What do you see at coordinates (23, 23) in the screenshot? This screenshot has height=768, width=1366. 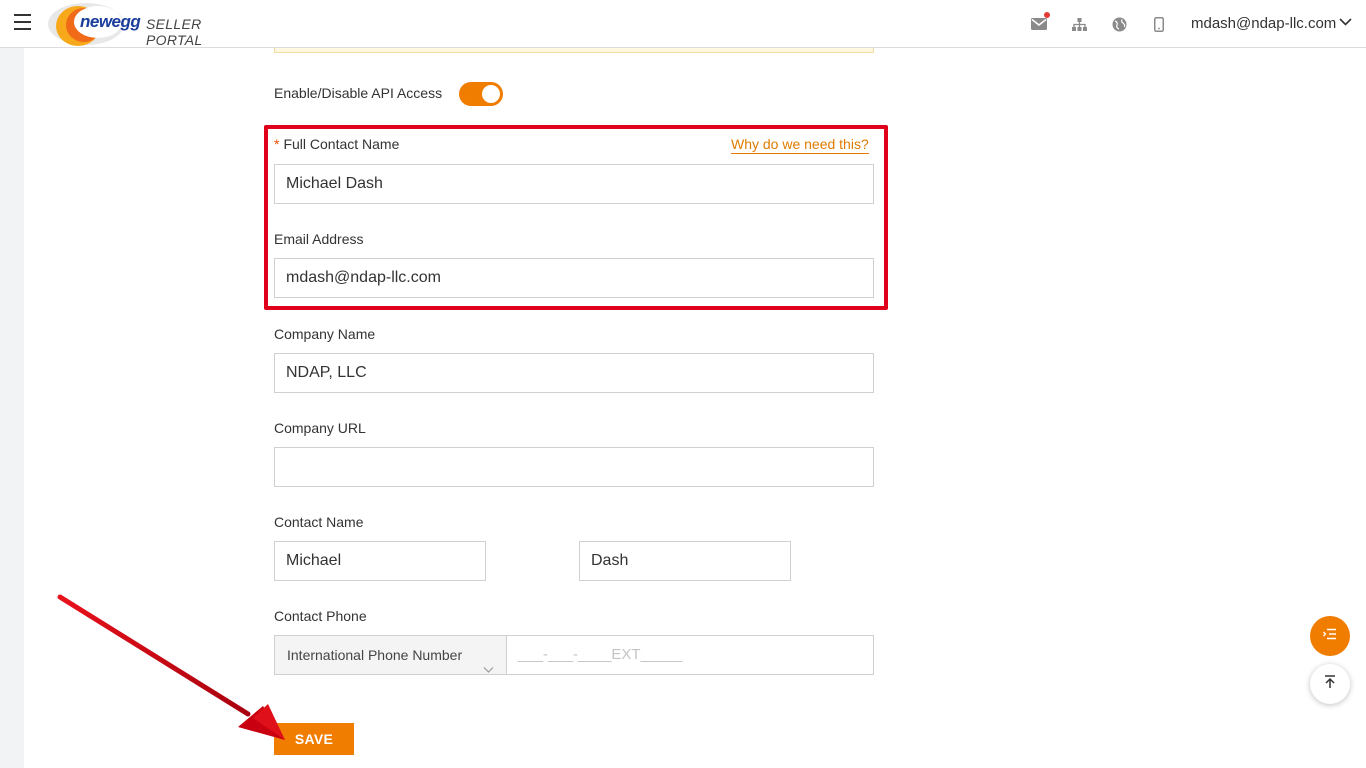 I see `menu-icon` at bounding box center [23, 23].